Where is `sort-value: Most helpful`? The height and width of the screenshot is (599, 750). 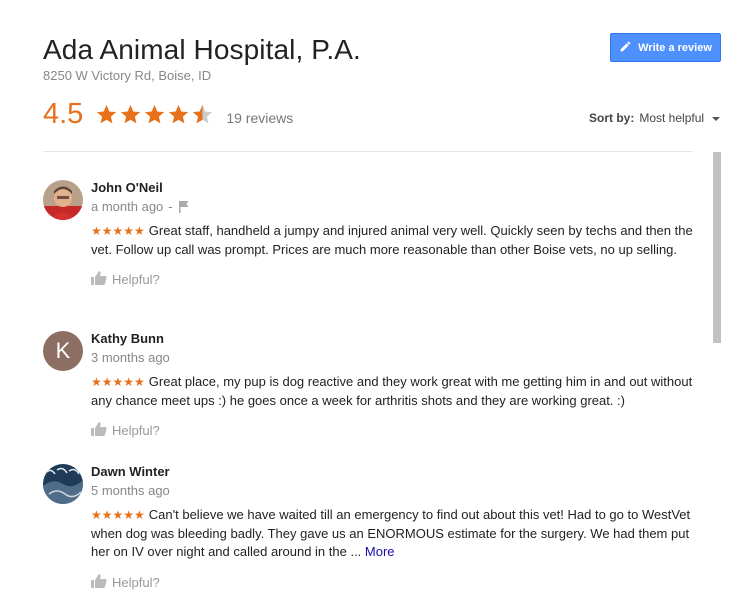
sort-value: Most helpful is located at coordinates (672, 118).